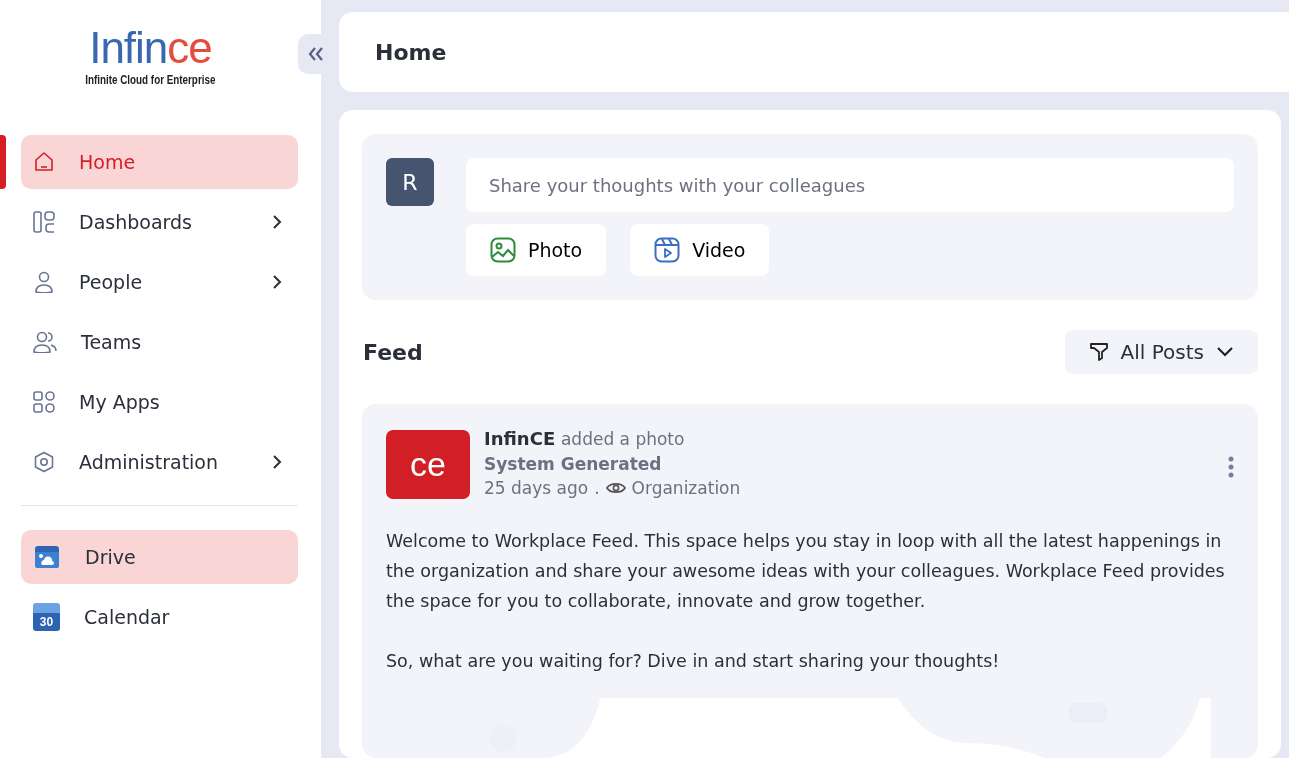 The width and height of the screenshot is (1289, 758). I want to click on selection-indicator, so click(3, 162).